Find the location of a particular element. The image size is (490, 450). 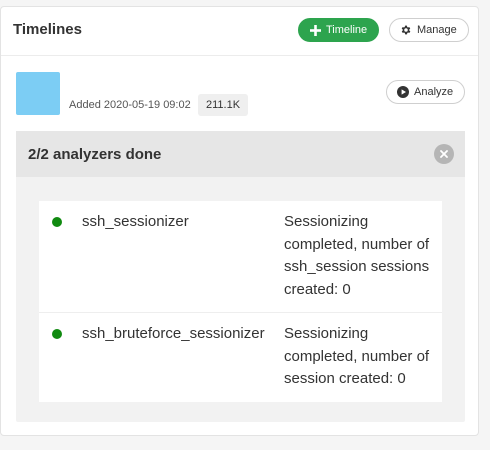

plus-icon is located at coordinates (315, 30).